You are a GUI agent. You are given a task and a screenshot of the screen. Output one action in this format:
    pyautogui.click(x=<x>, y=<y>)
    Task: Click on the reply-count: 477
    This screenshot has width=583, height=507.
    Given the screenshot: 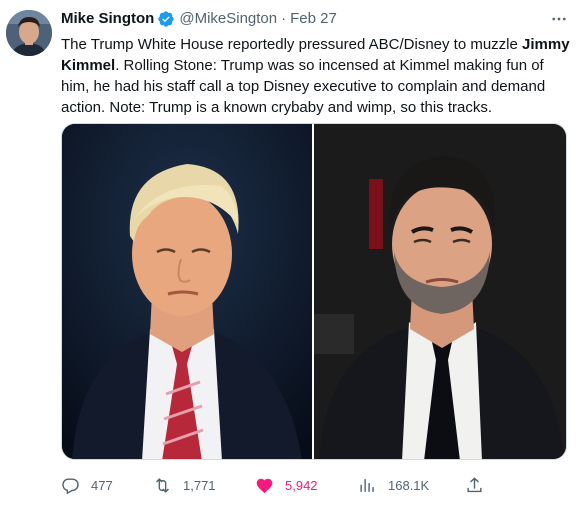 What is the action you would take?
    pyautogui.click(x=102, y=485)
    